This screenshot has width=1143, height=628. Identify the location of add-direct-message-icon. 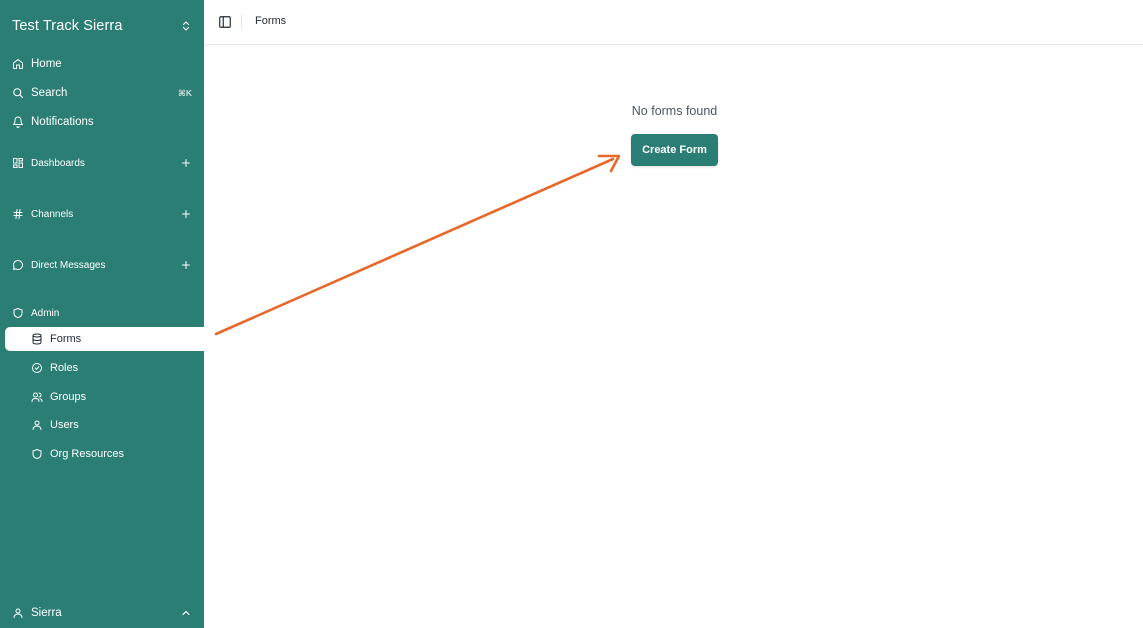
(186, 265).